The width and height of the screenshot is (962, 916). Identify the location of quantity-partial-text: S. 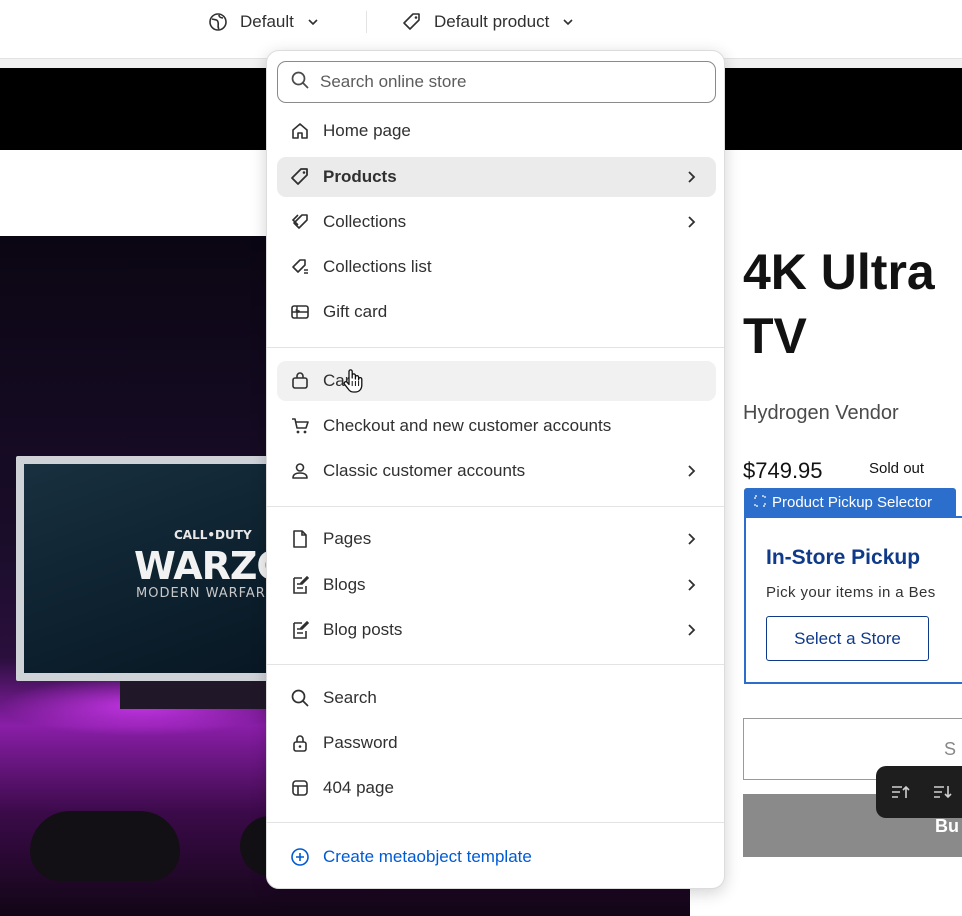
(950, 749).